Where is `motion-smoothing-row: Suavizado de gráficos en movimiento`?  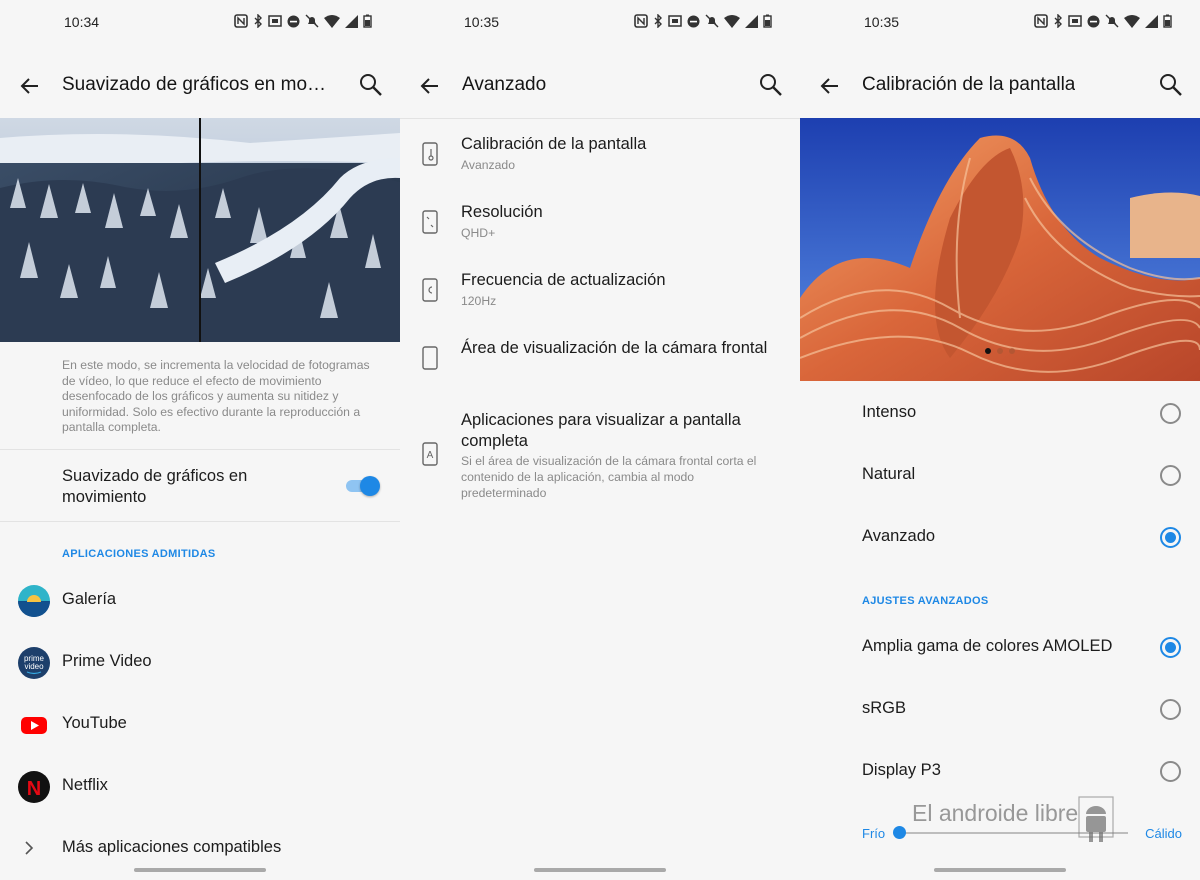 motion-smoothing-row: Suavizado de gráficos en movimiento is located at coordinates (200, 486).